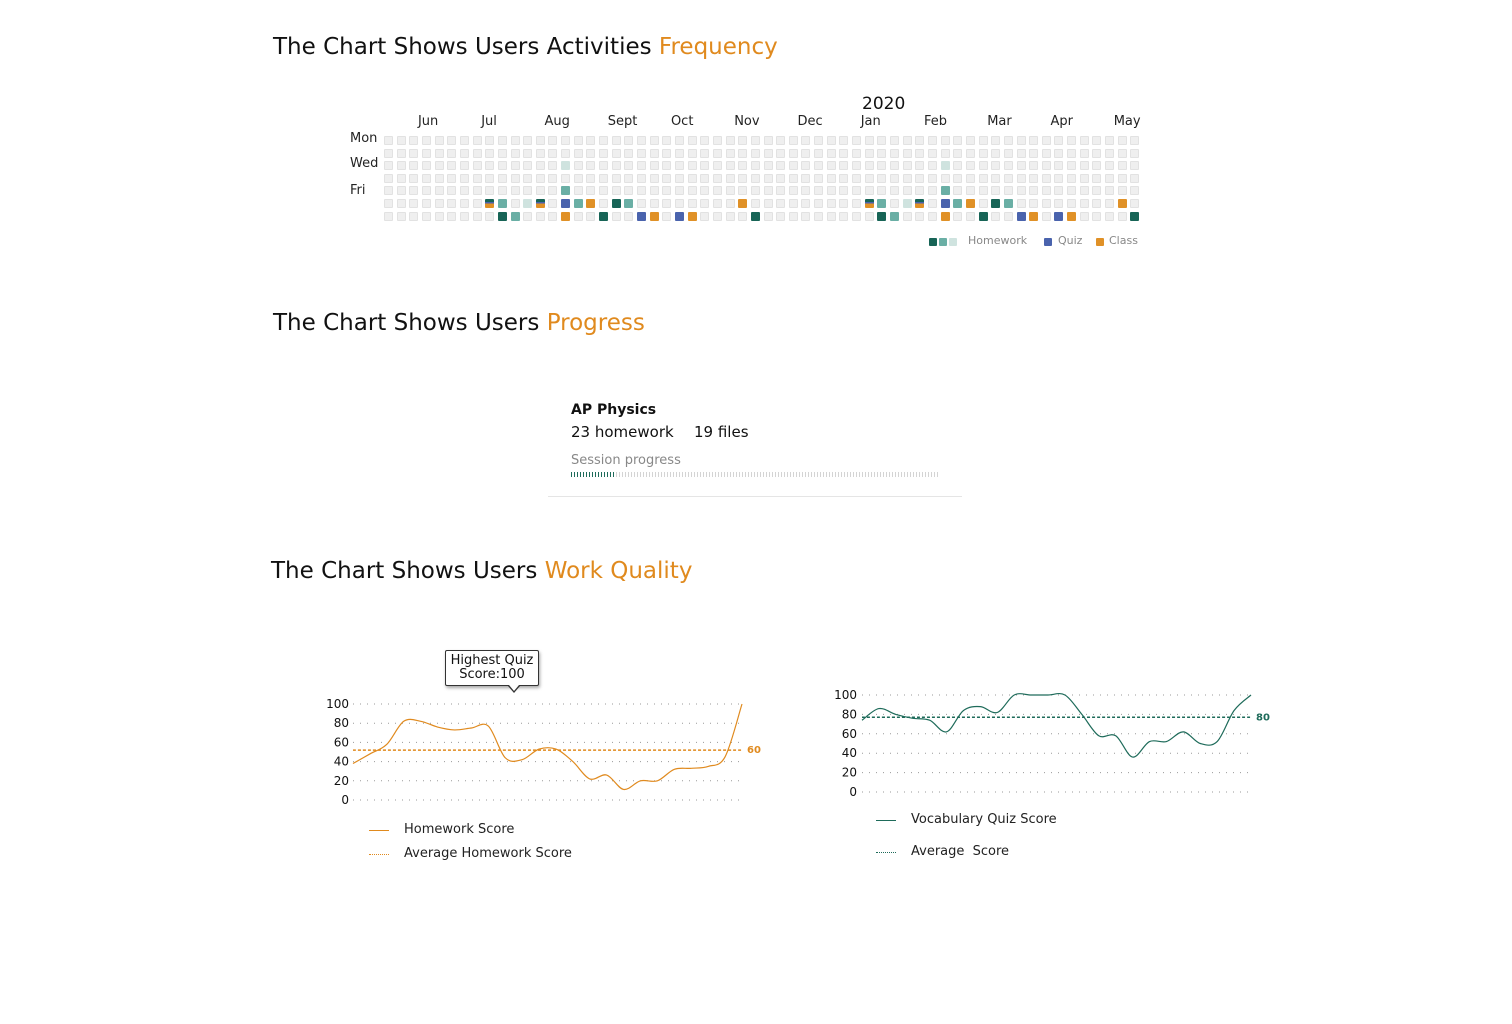  I want to click on heatmap-cell-class, so click(1034, 216).